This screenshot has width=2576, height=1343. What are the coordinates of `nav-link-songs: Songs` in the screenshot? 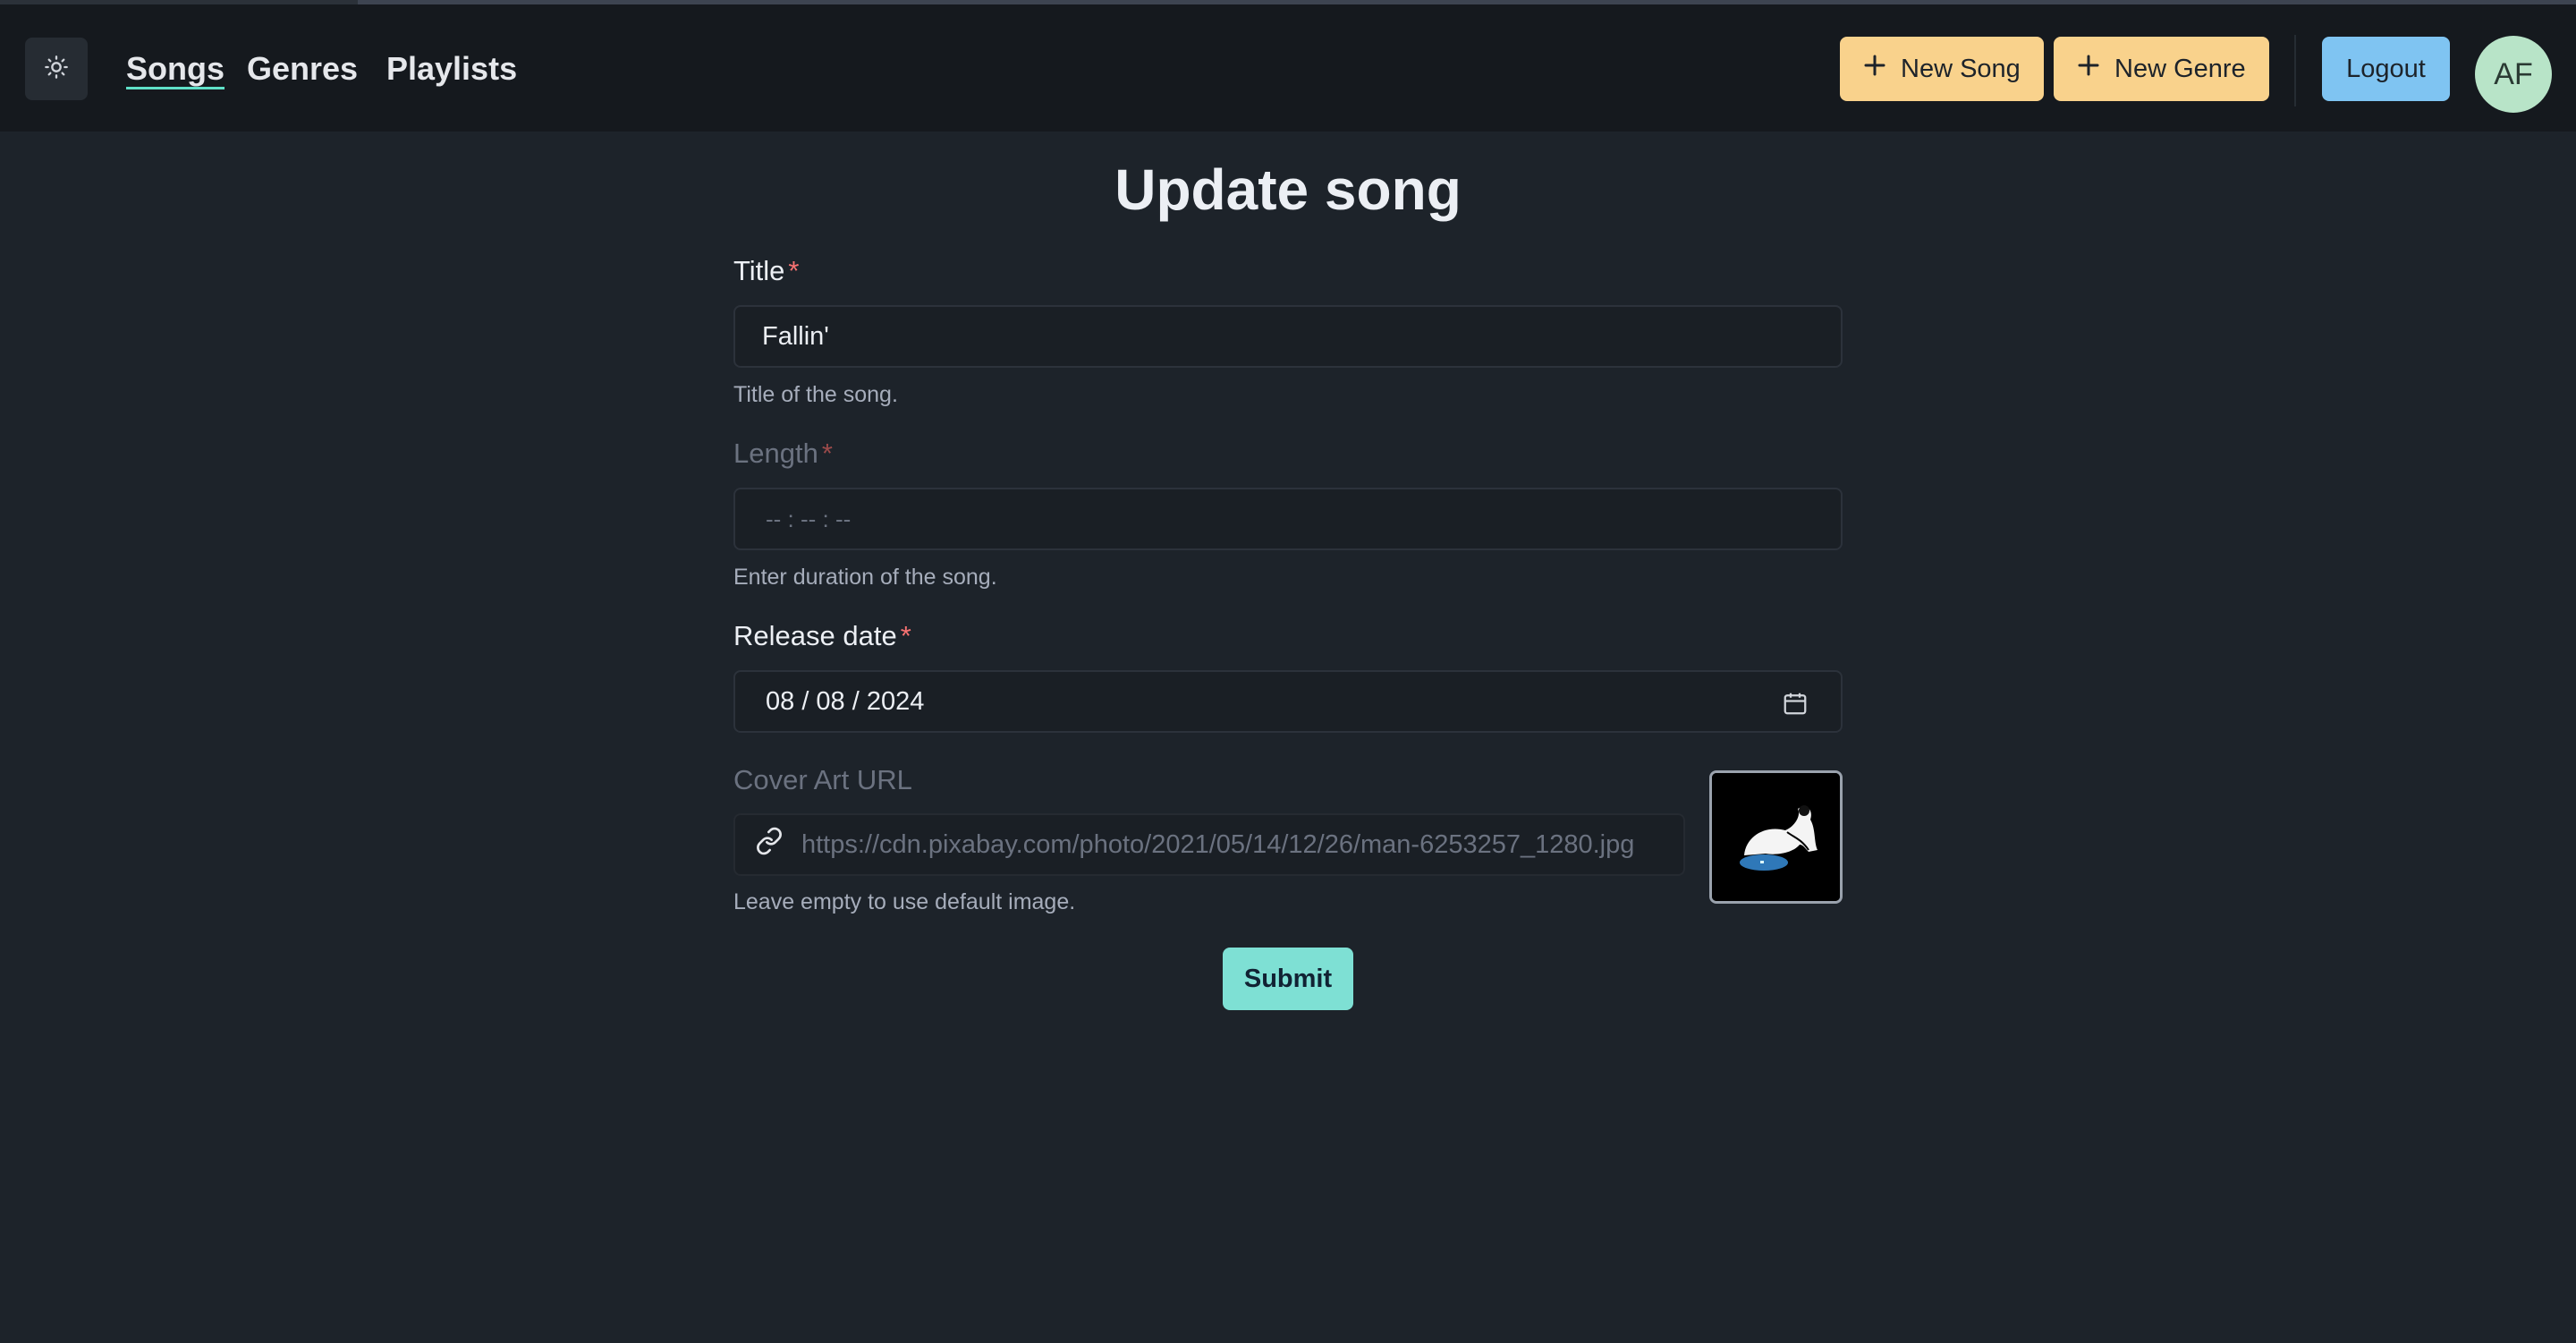 It's located at (175, 69).